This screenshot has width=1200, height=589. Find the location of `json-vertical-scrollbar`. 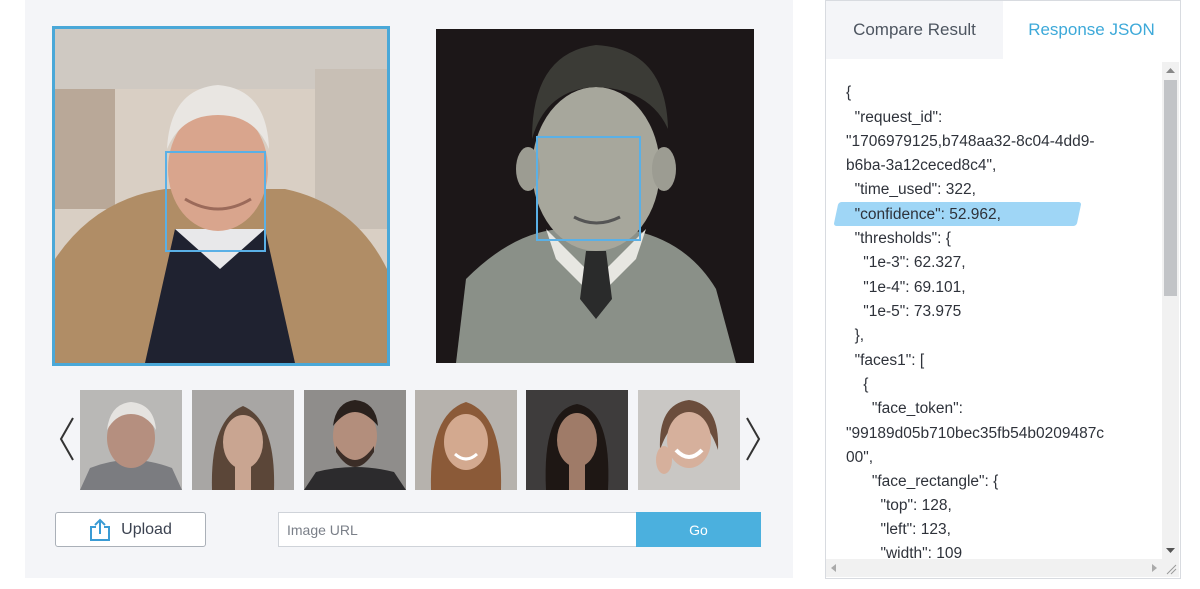

json-vertical-scrollbar is located at coordinates (1170, 310).